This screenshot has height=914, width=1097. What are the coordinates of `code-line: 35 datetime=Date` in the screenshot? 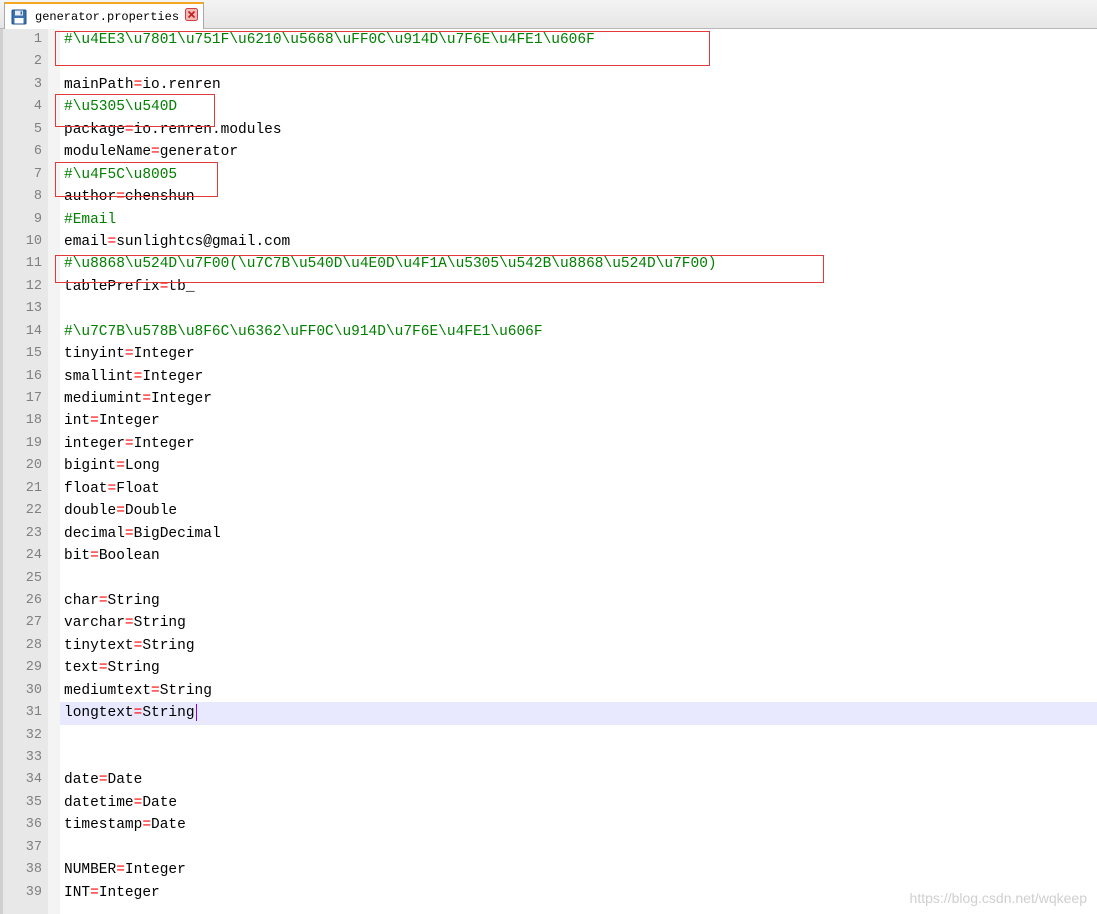 It's located at (548, 803).